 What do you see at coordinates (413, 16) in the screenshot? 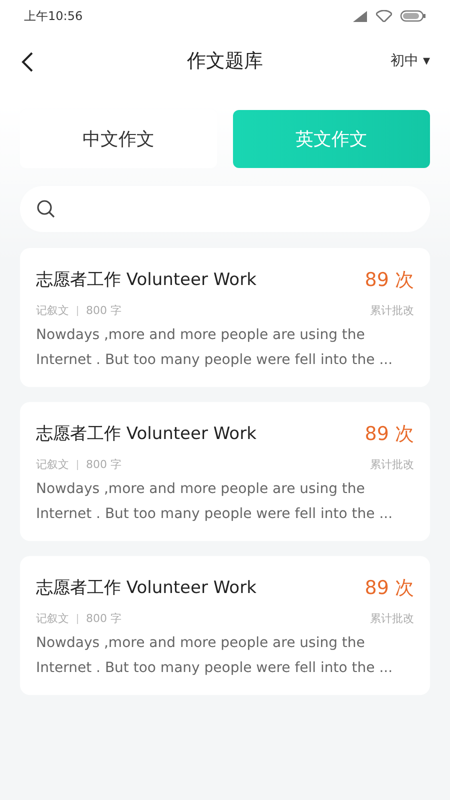
I see `battery-icon` at bounding box center [413, 16].